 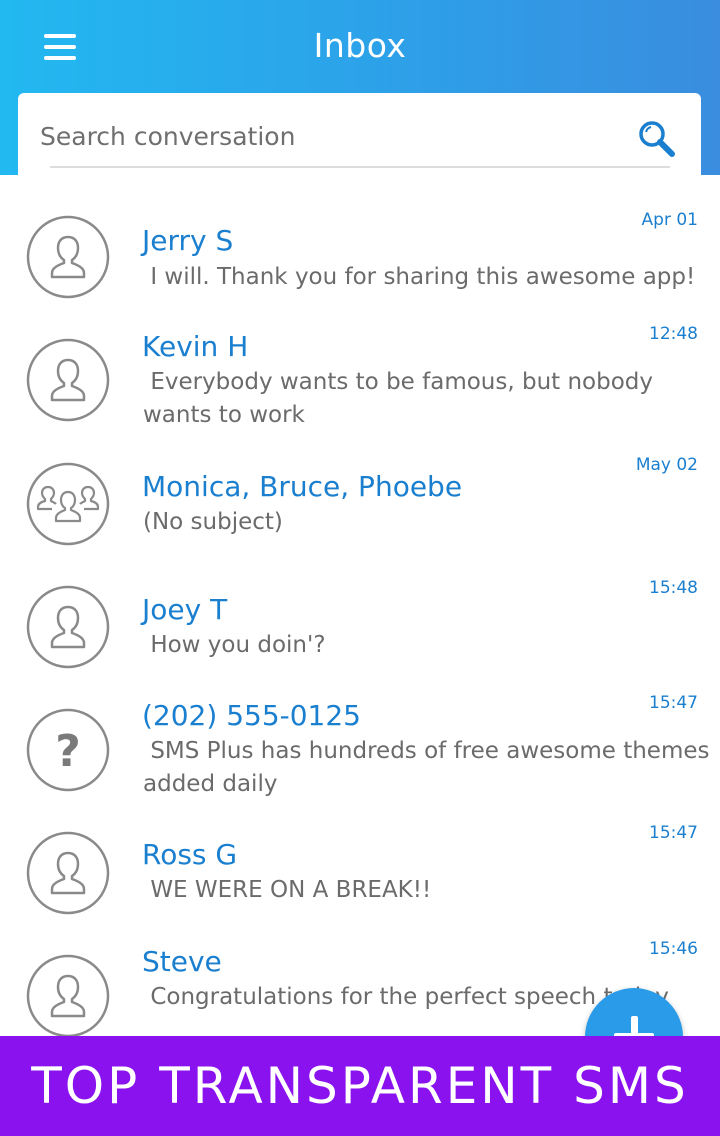 I want to click on contact-name: Steve, so click(x=182, y=961).